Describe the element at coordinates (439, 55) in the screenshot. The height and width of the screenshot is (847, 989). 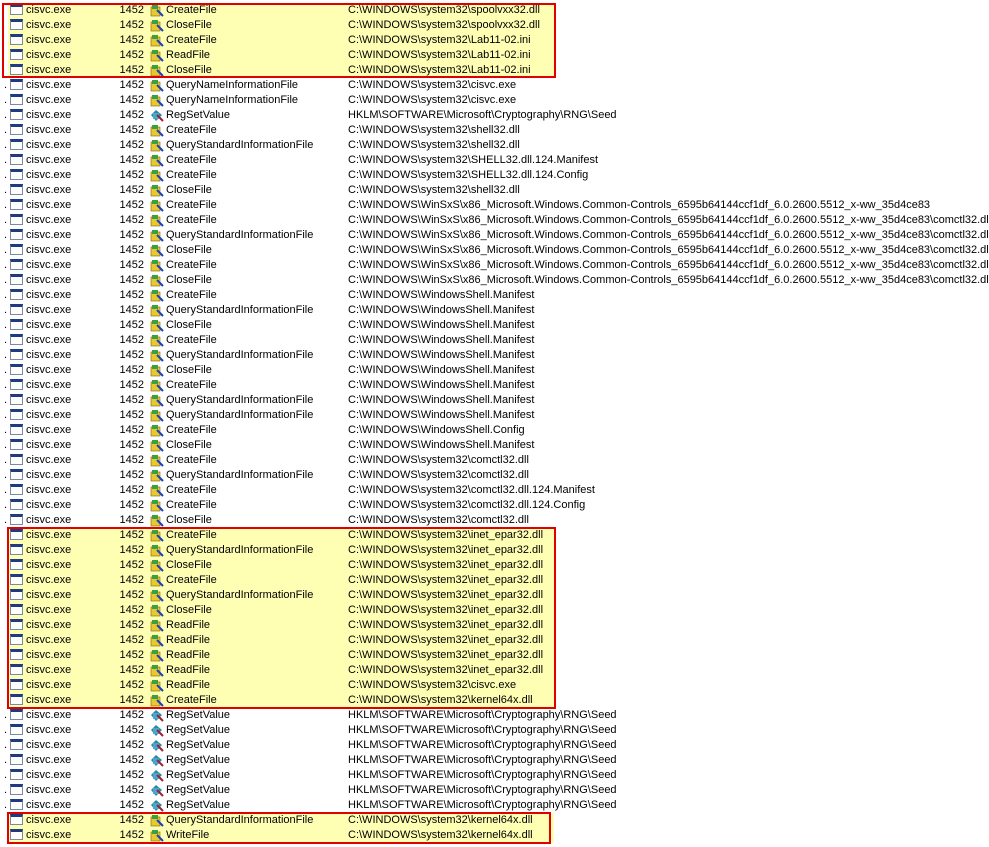
I see `path: C:\WINDOWS\system32\Lab11-02.ini` at that location.